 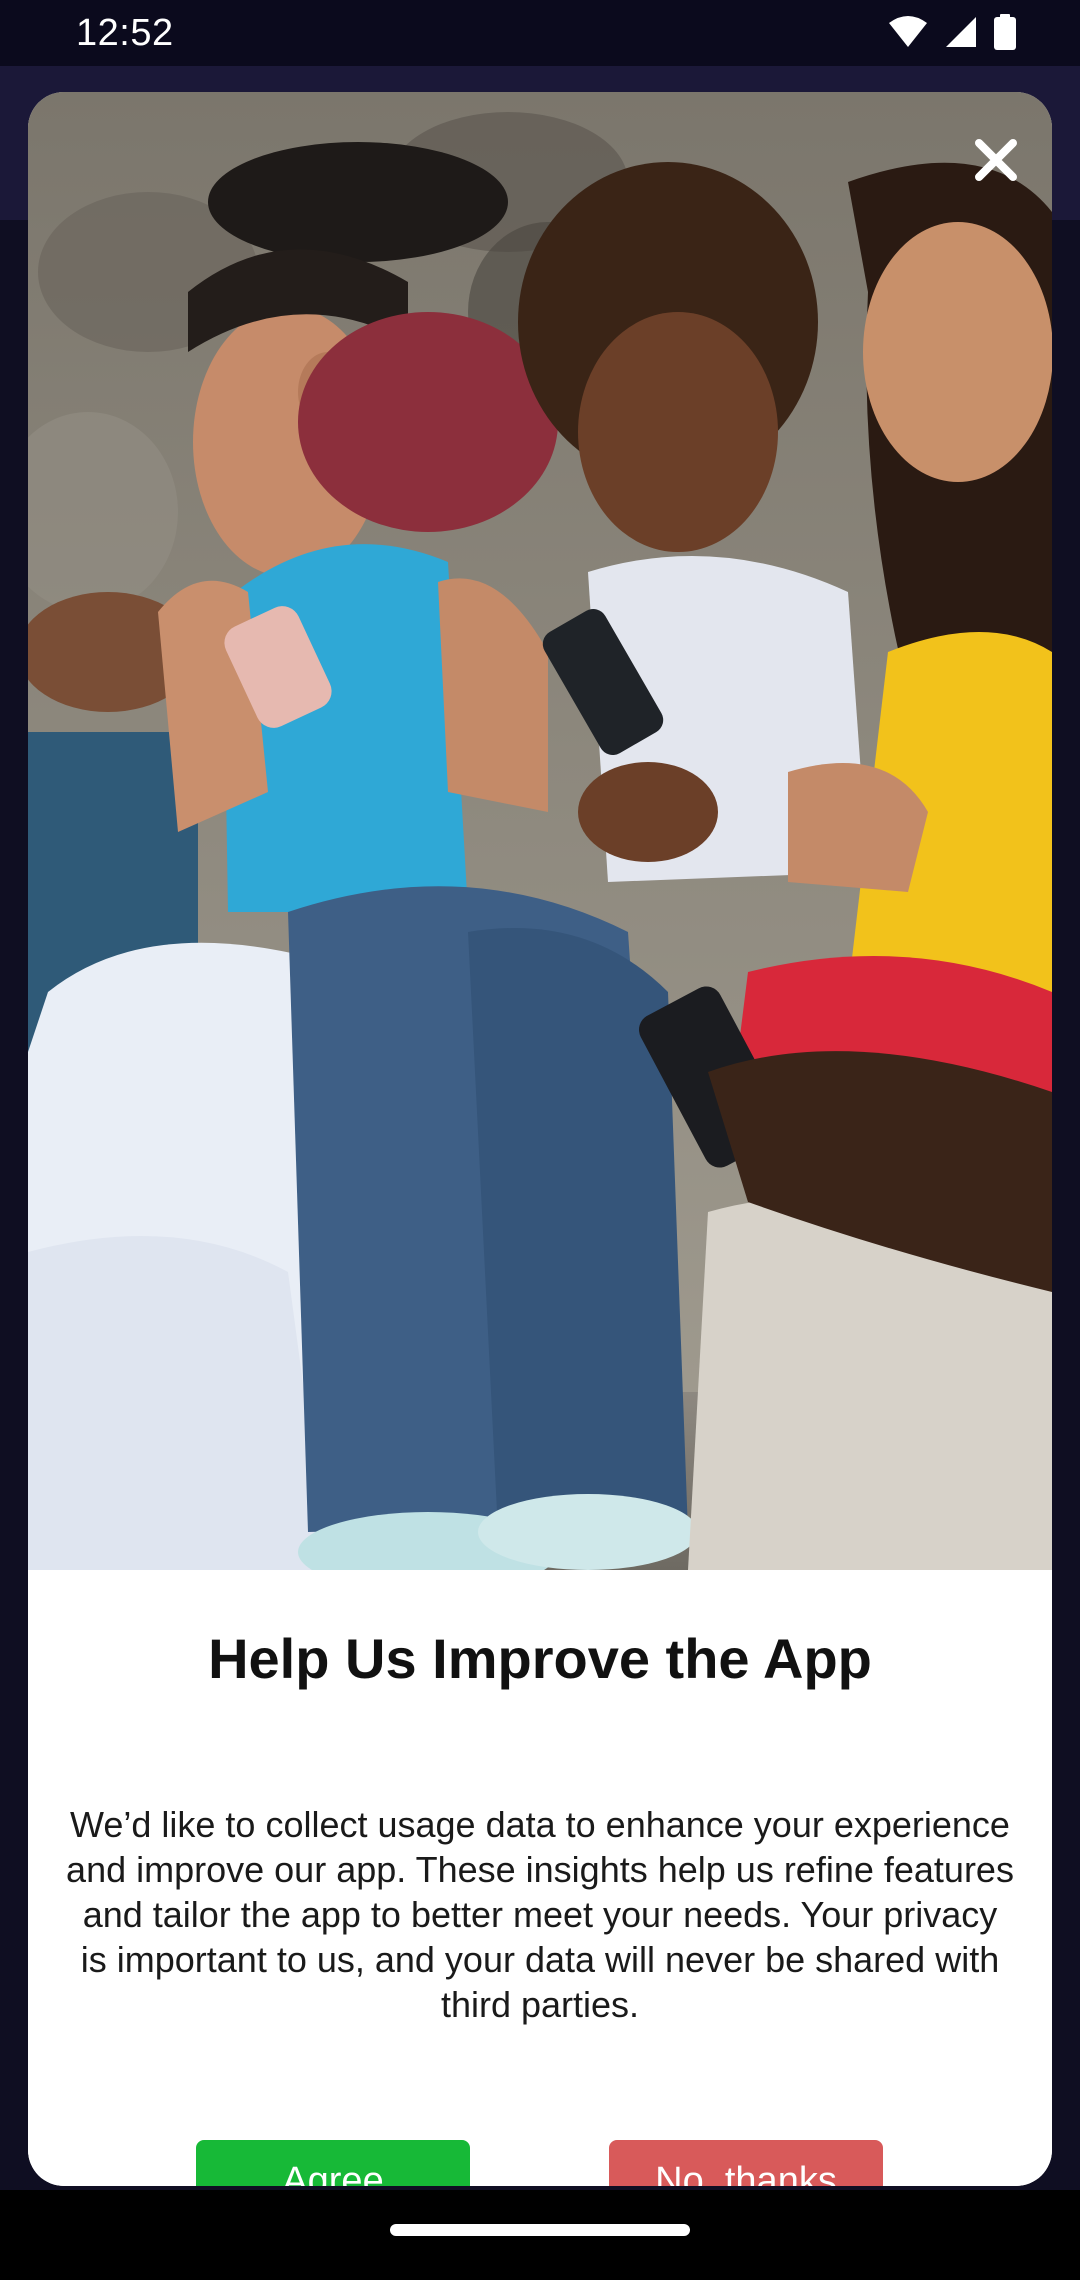 I want to click on close-button, so click(x=996, y=160).